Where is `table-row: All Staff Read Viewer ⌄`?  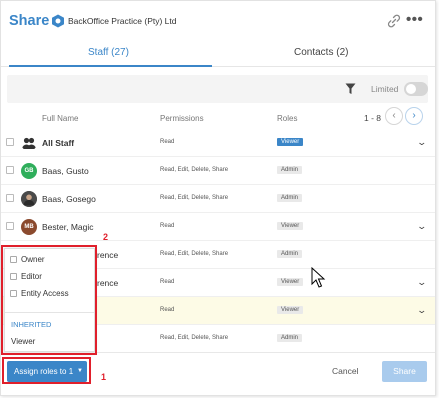
table-row: All Staff Read Viewer ⌄ is located at coordinates (218, 143).